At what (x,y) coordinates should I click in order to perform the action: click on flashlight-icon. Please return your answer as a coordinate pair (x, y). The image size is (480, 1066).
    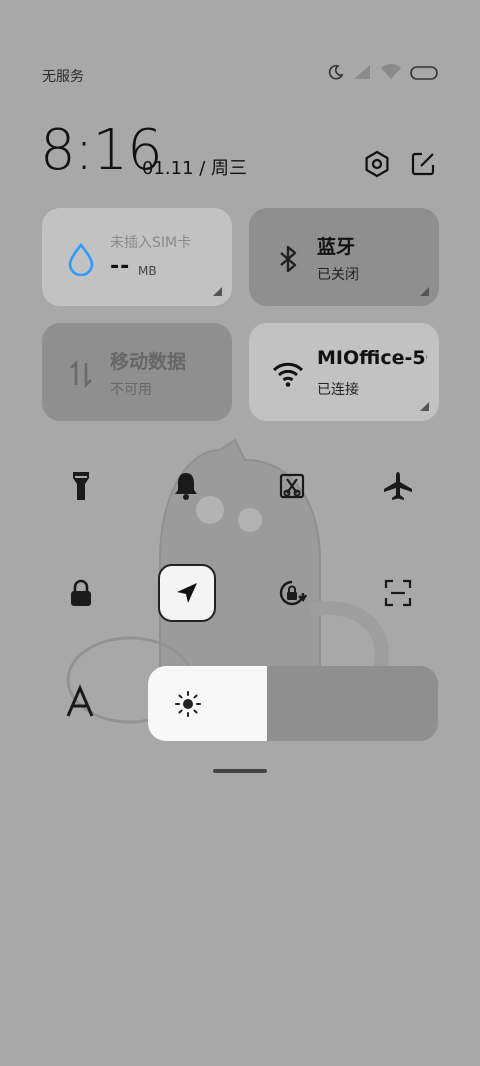
    Looking at the image, I should click on (81, 486).